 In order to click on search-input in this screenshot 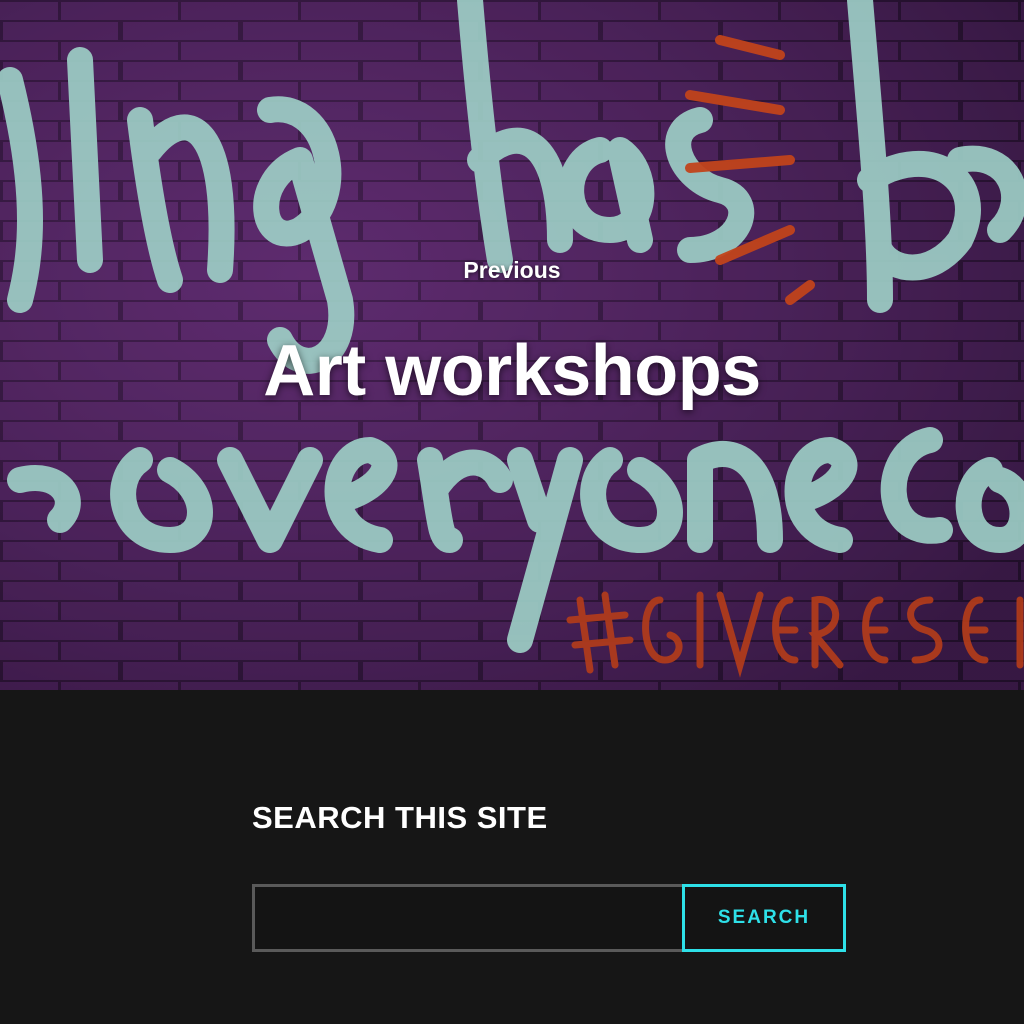, I will do `click(467, 918)`.